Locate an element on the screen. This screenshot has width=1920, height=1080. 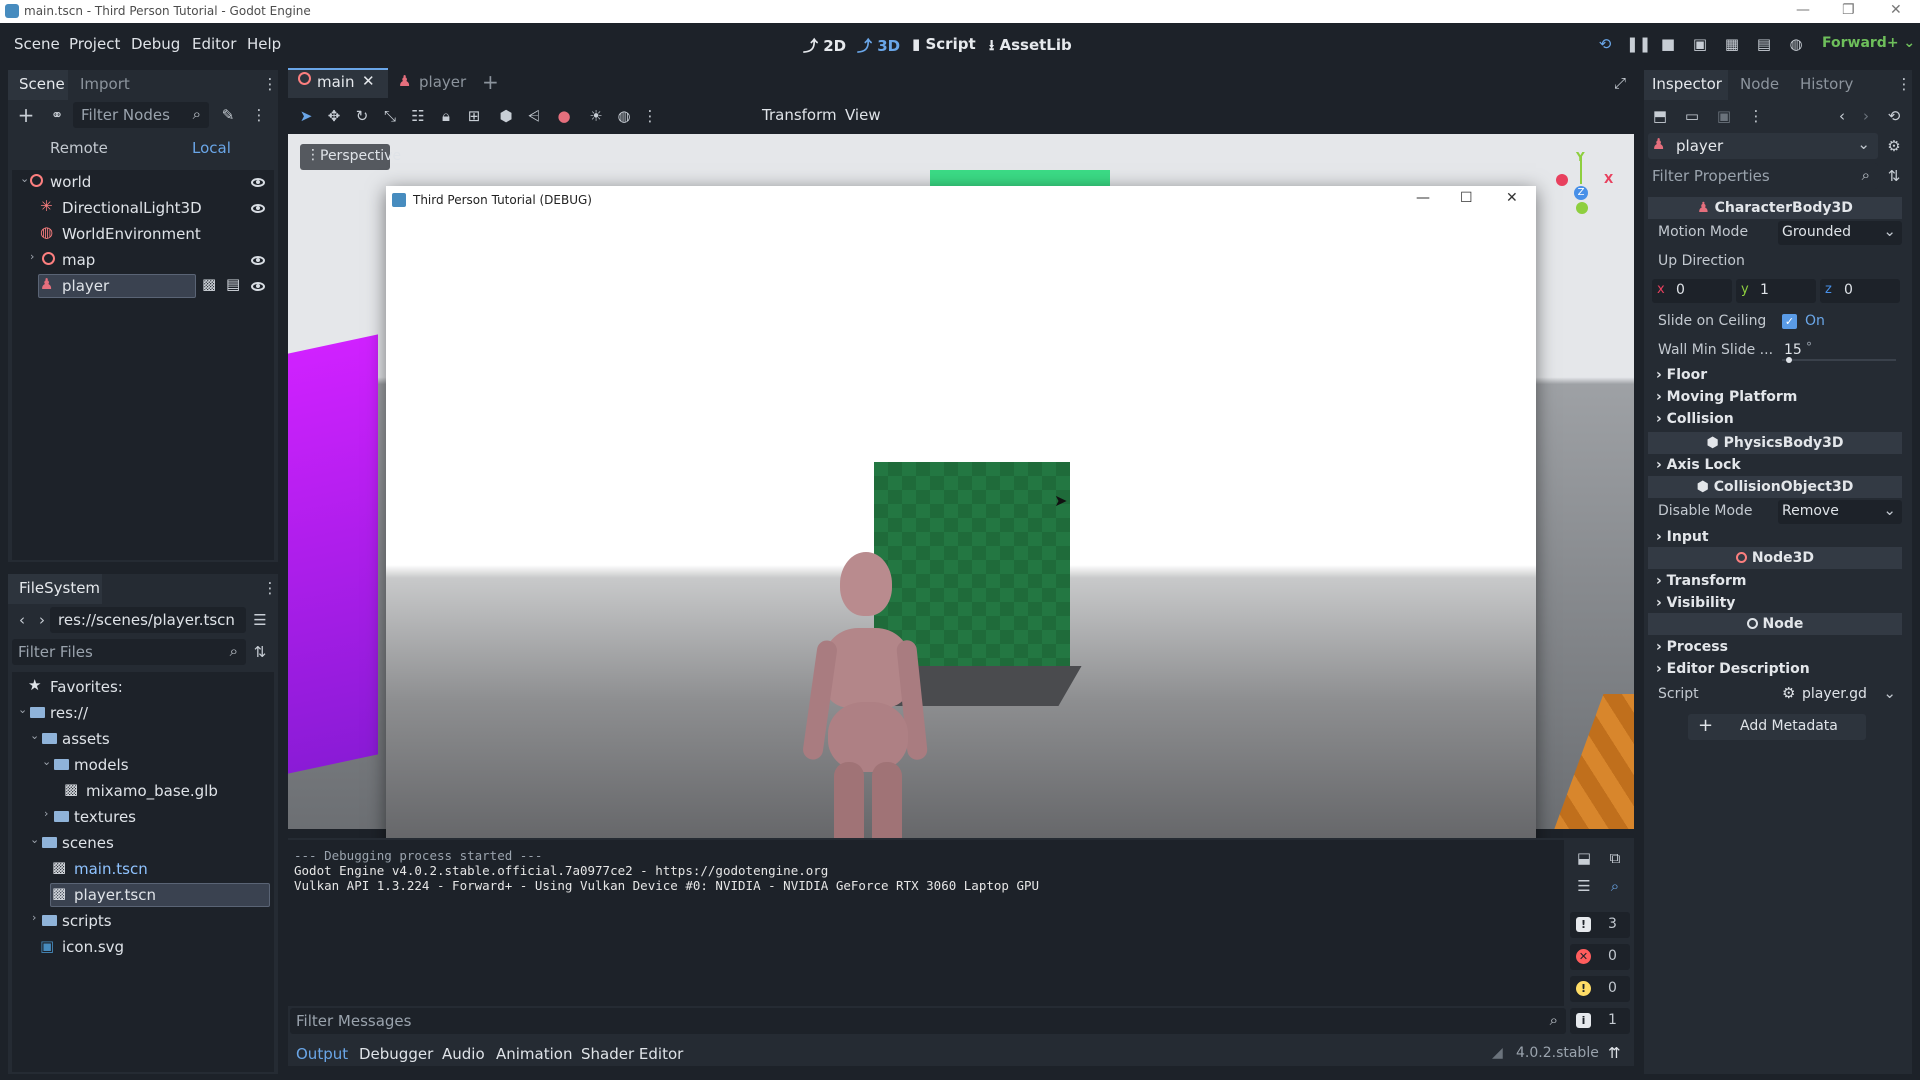
expand-panel-icon: ⇈ is located at coordinates (1614, 1053).